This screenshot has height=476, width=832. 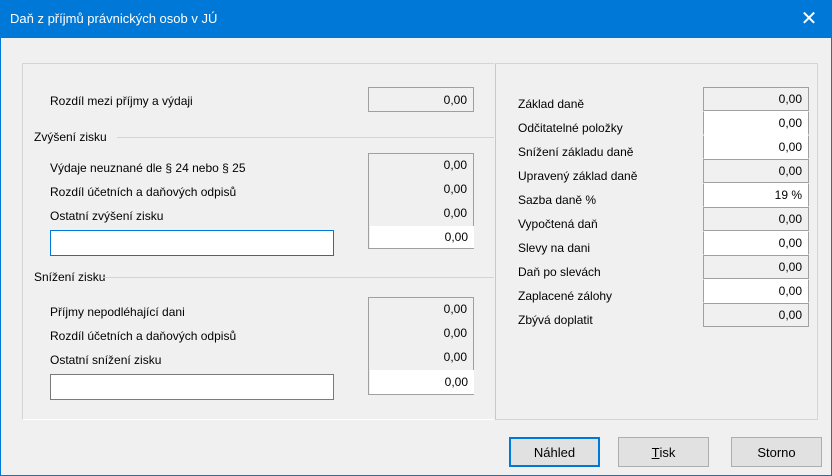 I want to click on diff-value-box: 0,00, so click(x=421, y=99).